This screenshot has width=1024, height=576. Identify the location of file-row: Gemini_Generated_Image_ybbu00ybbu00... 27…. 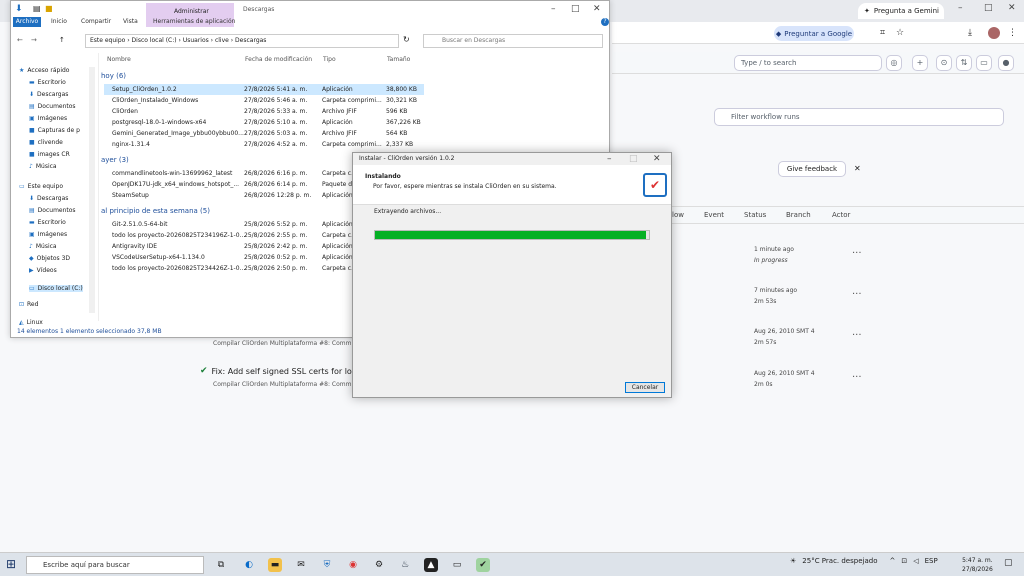
(264, 133).